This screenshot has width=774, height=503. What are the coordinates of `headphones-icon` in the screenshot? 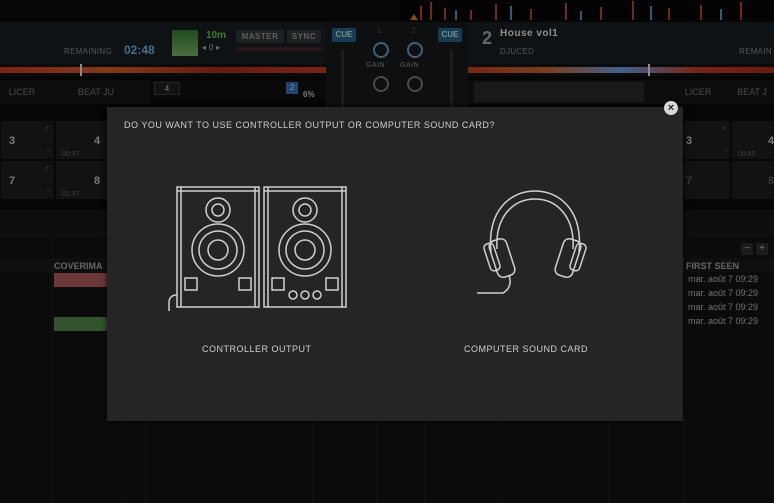 It's located at (532, 242).